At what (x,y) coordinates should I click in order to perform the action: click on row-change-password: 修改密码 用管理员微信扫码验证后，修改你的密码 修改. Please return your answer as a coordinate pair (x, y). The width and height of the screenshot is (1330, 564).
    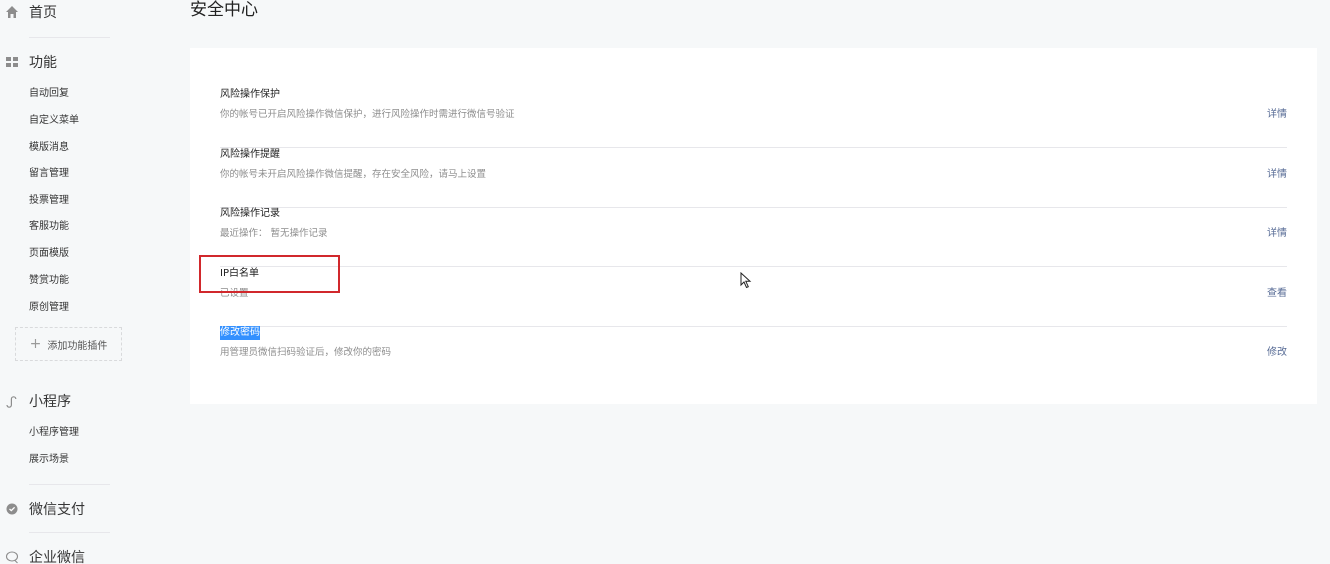
    Looking at the image, I should click on (753, 356).